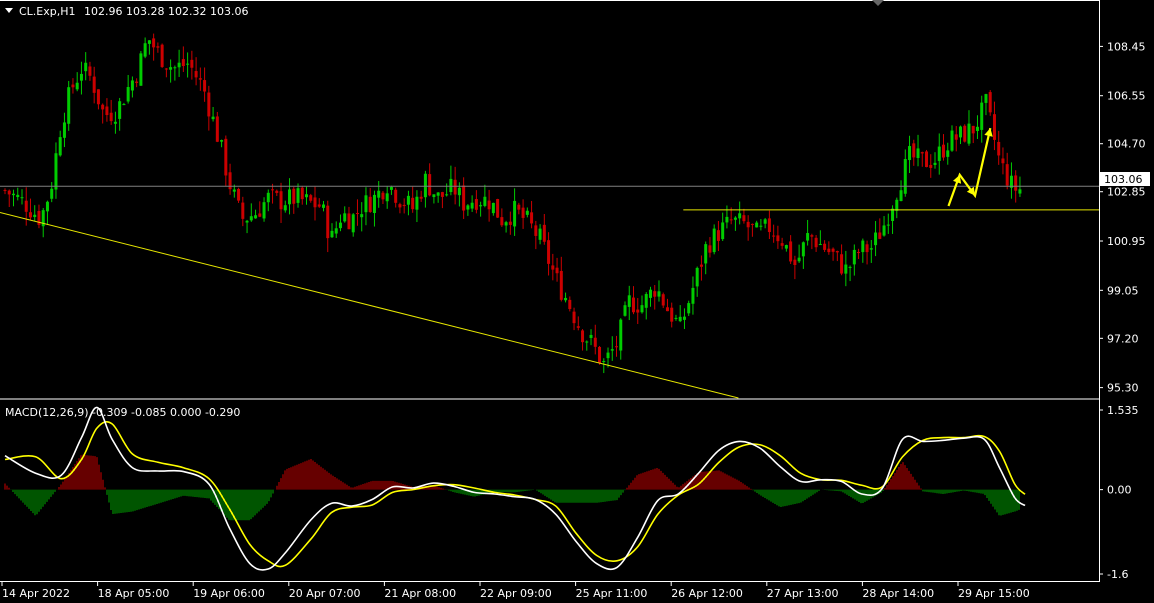 The width and height of the screenshot is (1154, 603). I want to click on current-price-label: 103.06, so click(1123, 179).